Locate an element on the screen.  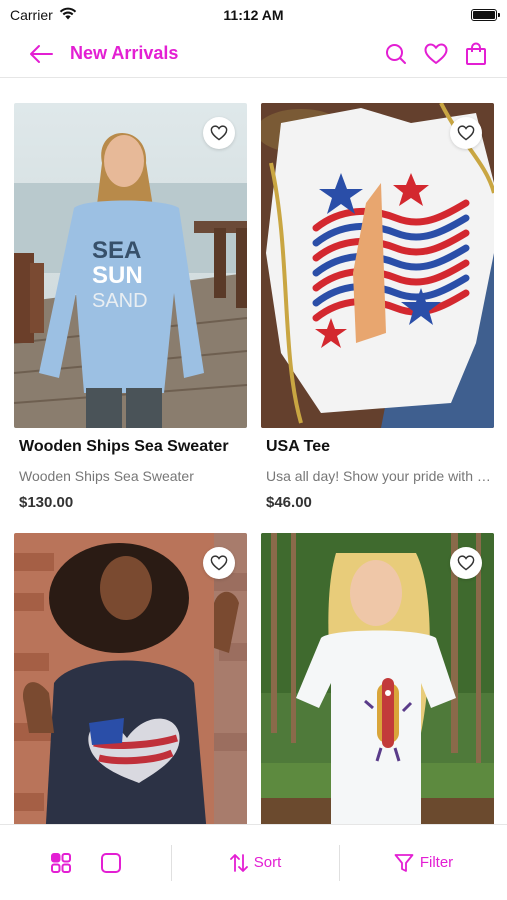
back-button is located at coordinates (41, 54).